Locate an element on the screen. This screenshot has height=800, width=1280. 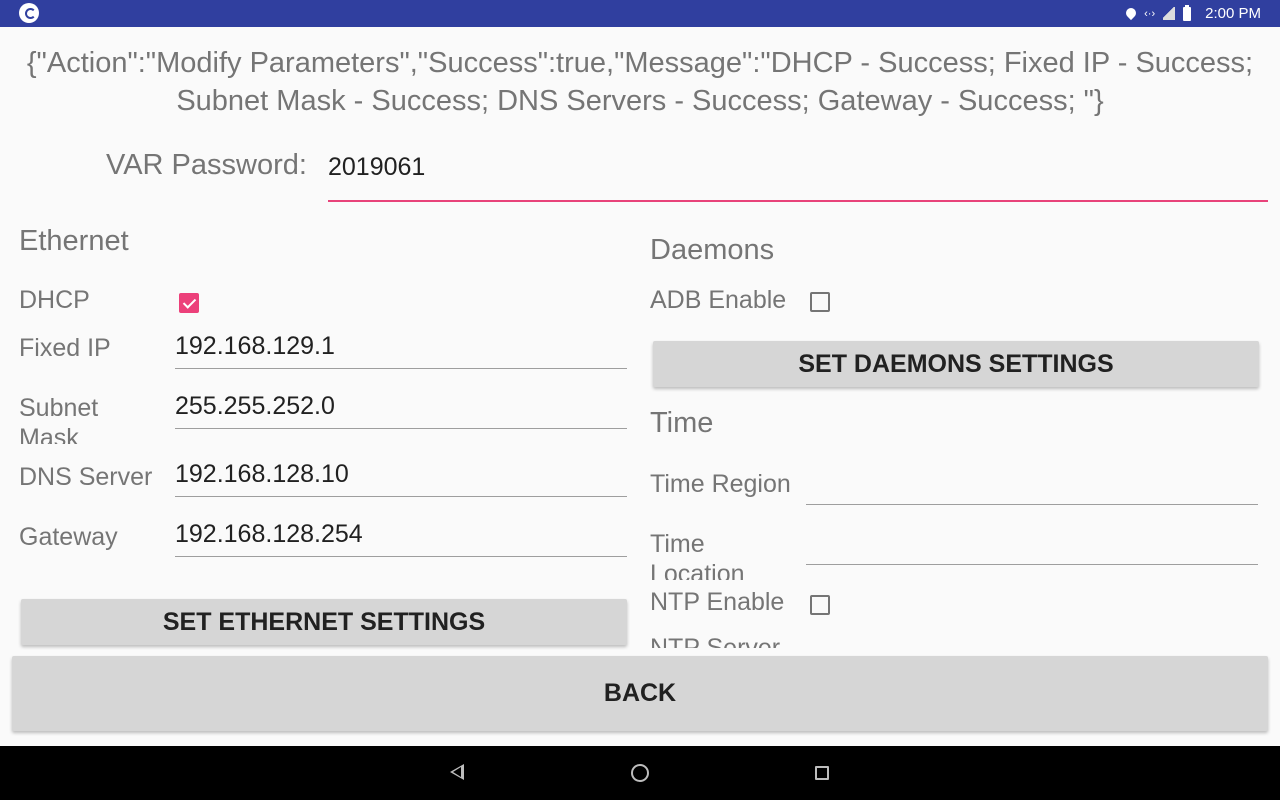
subnet-mask-label: Subnet Mask is located at coordinates (59, 419).